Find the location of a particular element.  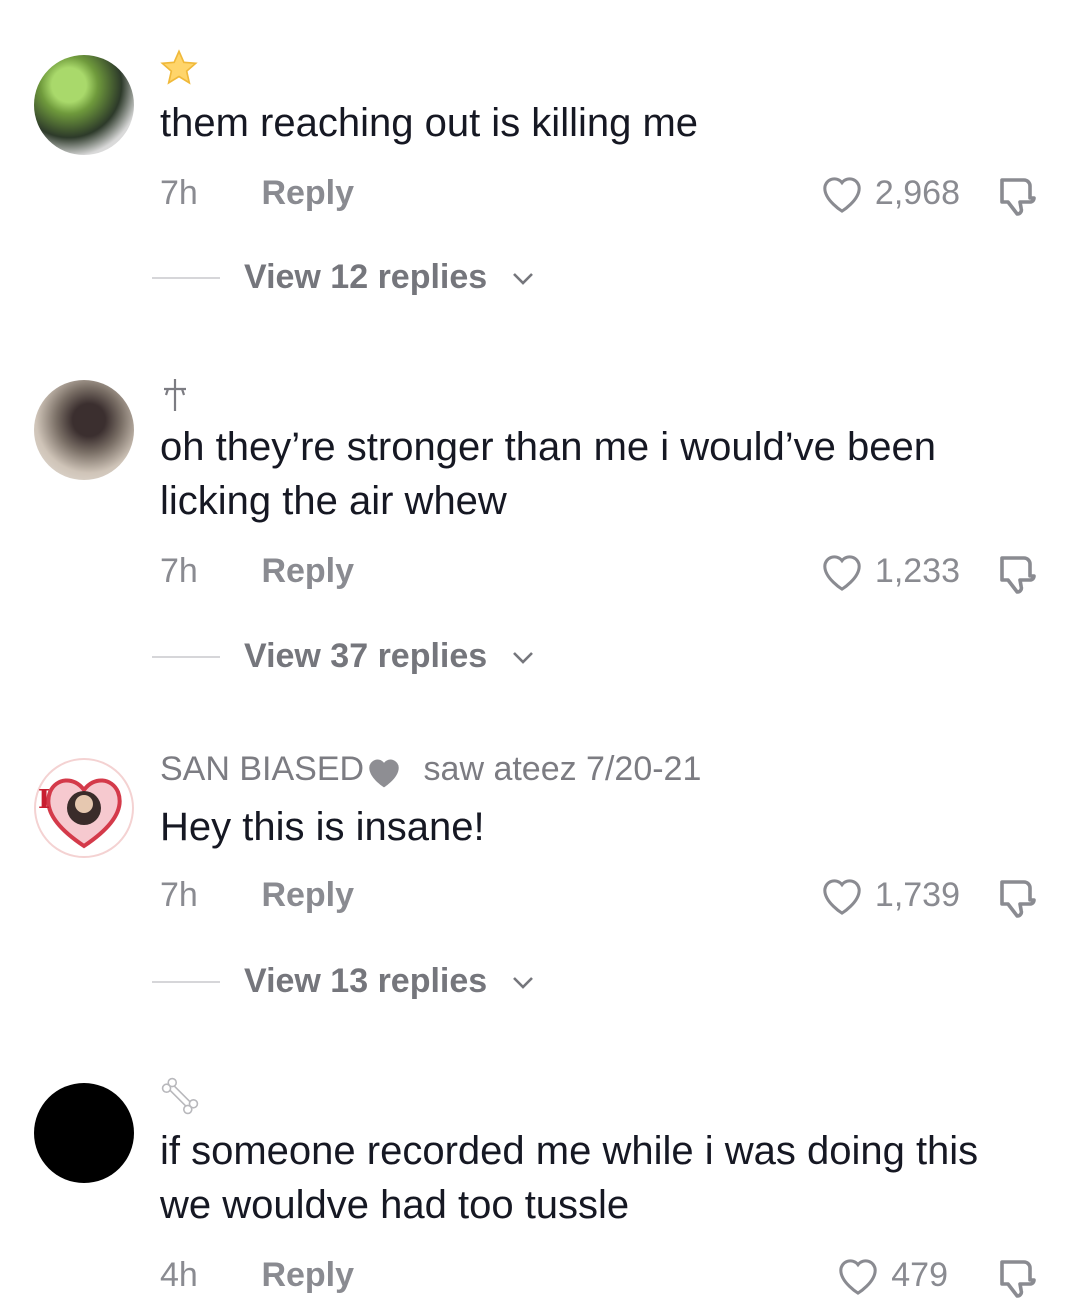

like-button: 479 is located at coordinates (891, 1275).